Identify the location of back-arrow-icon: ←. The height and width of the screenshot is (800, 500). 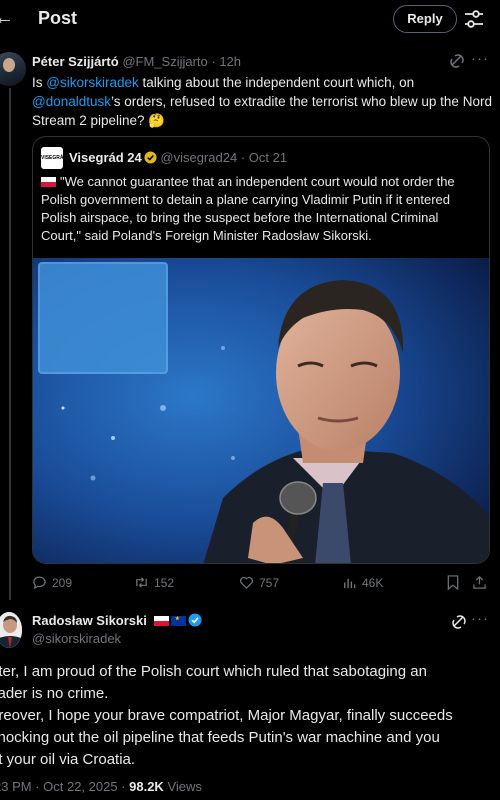
(7, 18).